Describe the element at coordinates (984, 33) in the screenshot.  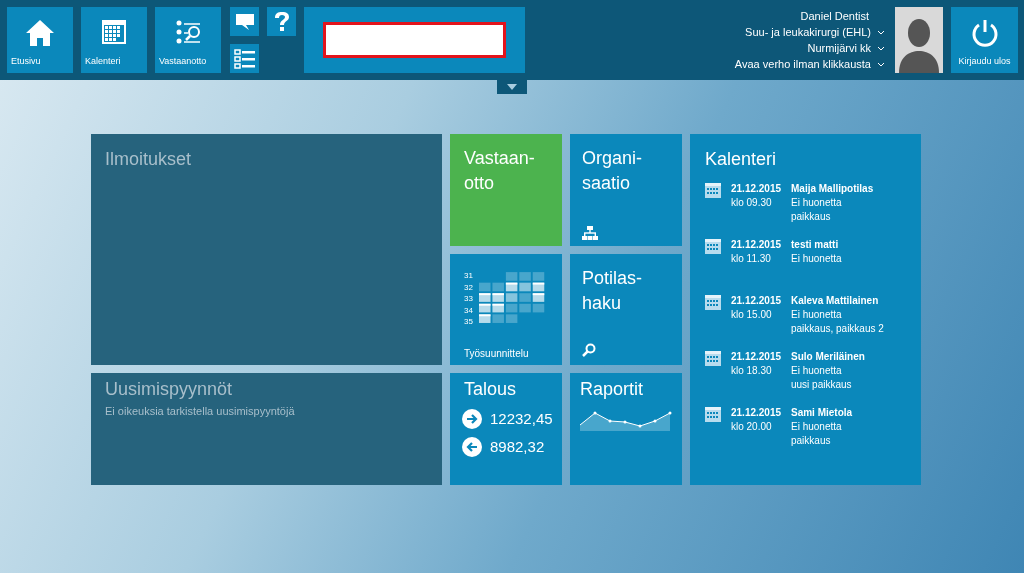
I see `power-icon` at that location.